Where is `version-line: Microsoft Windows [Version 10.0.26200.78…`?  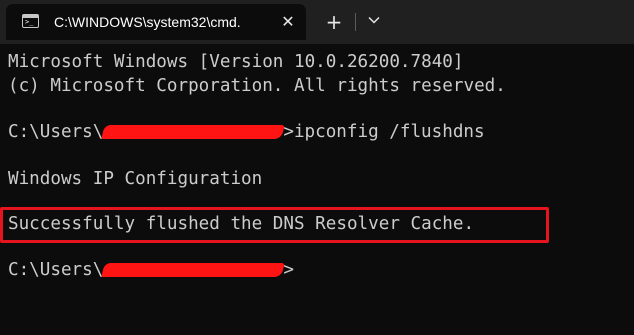
version-line: Microsoft Windows [Version 10.0.26200.78… is located at coordinates (236, 62).